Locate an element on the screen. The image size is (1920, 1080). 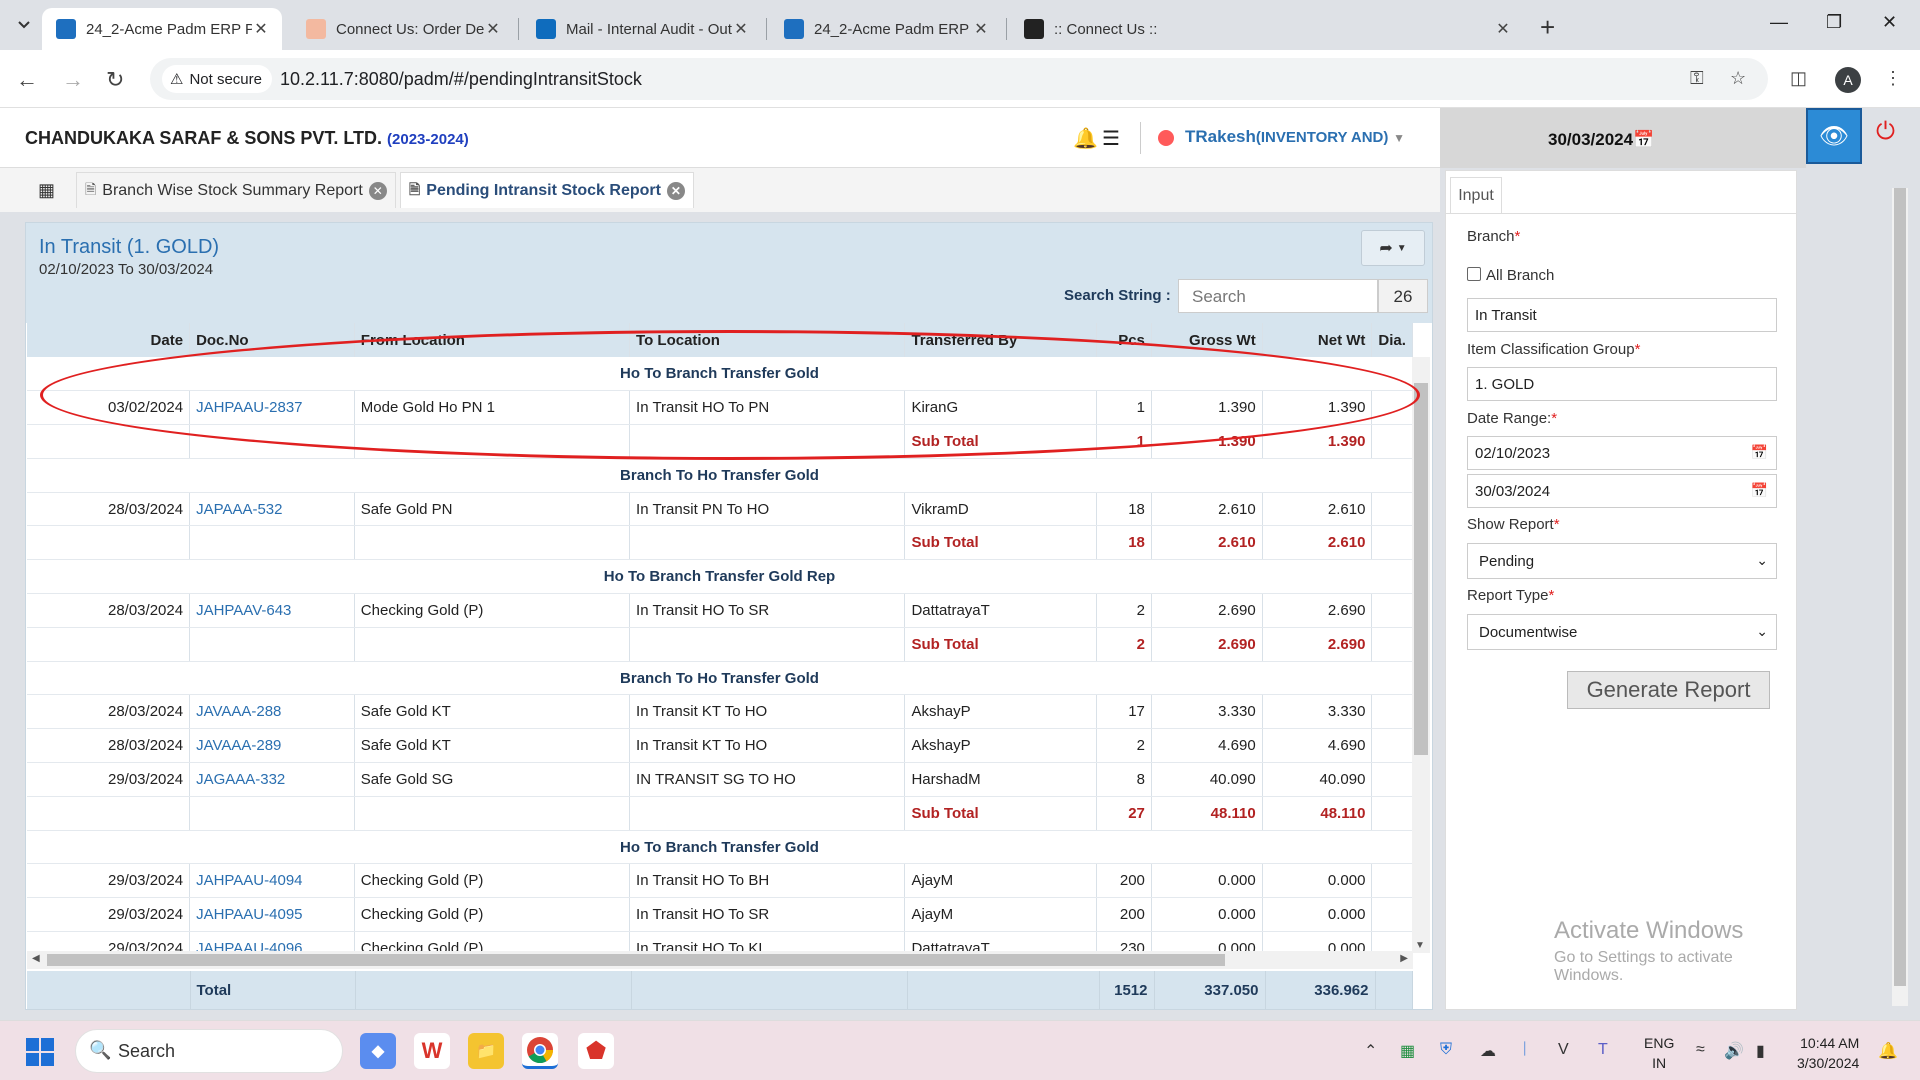
system-clock: 10:44 AM 3/30/2024 is located at coordinates (1828, 1053).